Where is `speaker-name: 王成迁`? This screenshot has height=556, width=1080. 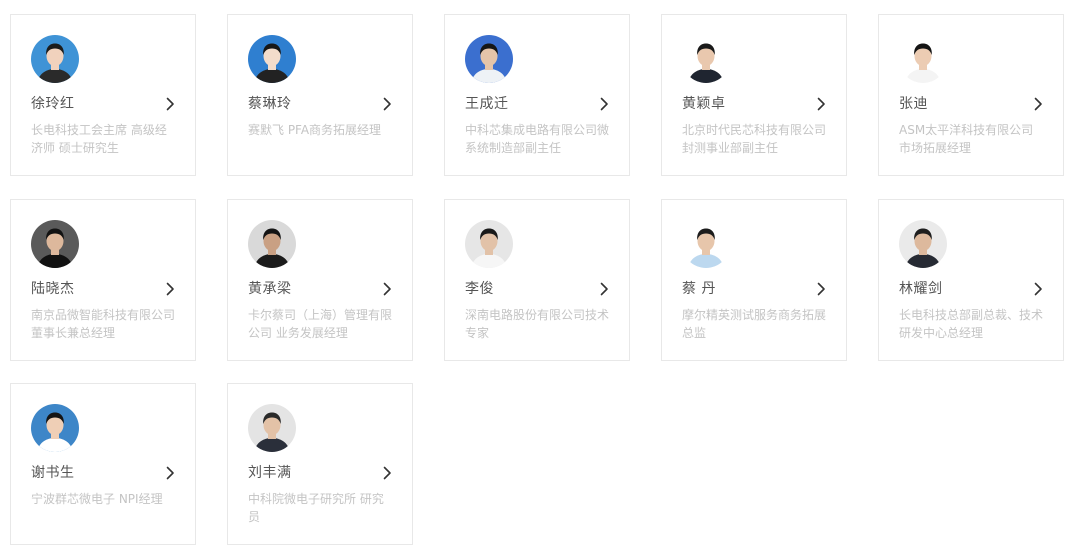
speaker-name: 王成迁 is located at coordinates (487, 104).